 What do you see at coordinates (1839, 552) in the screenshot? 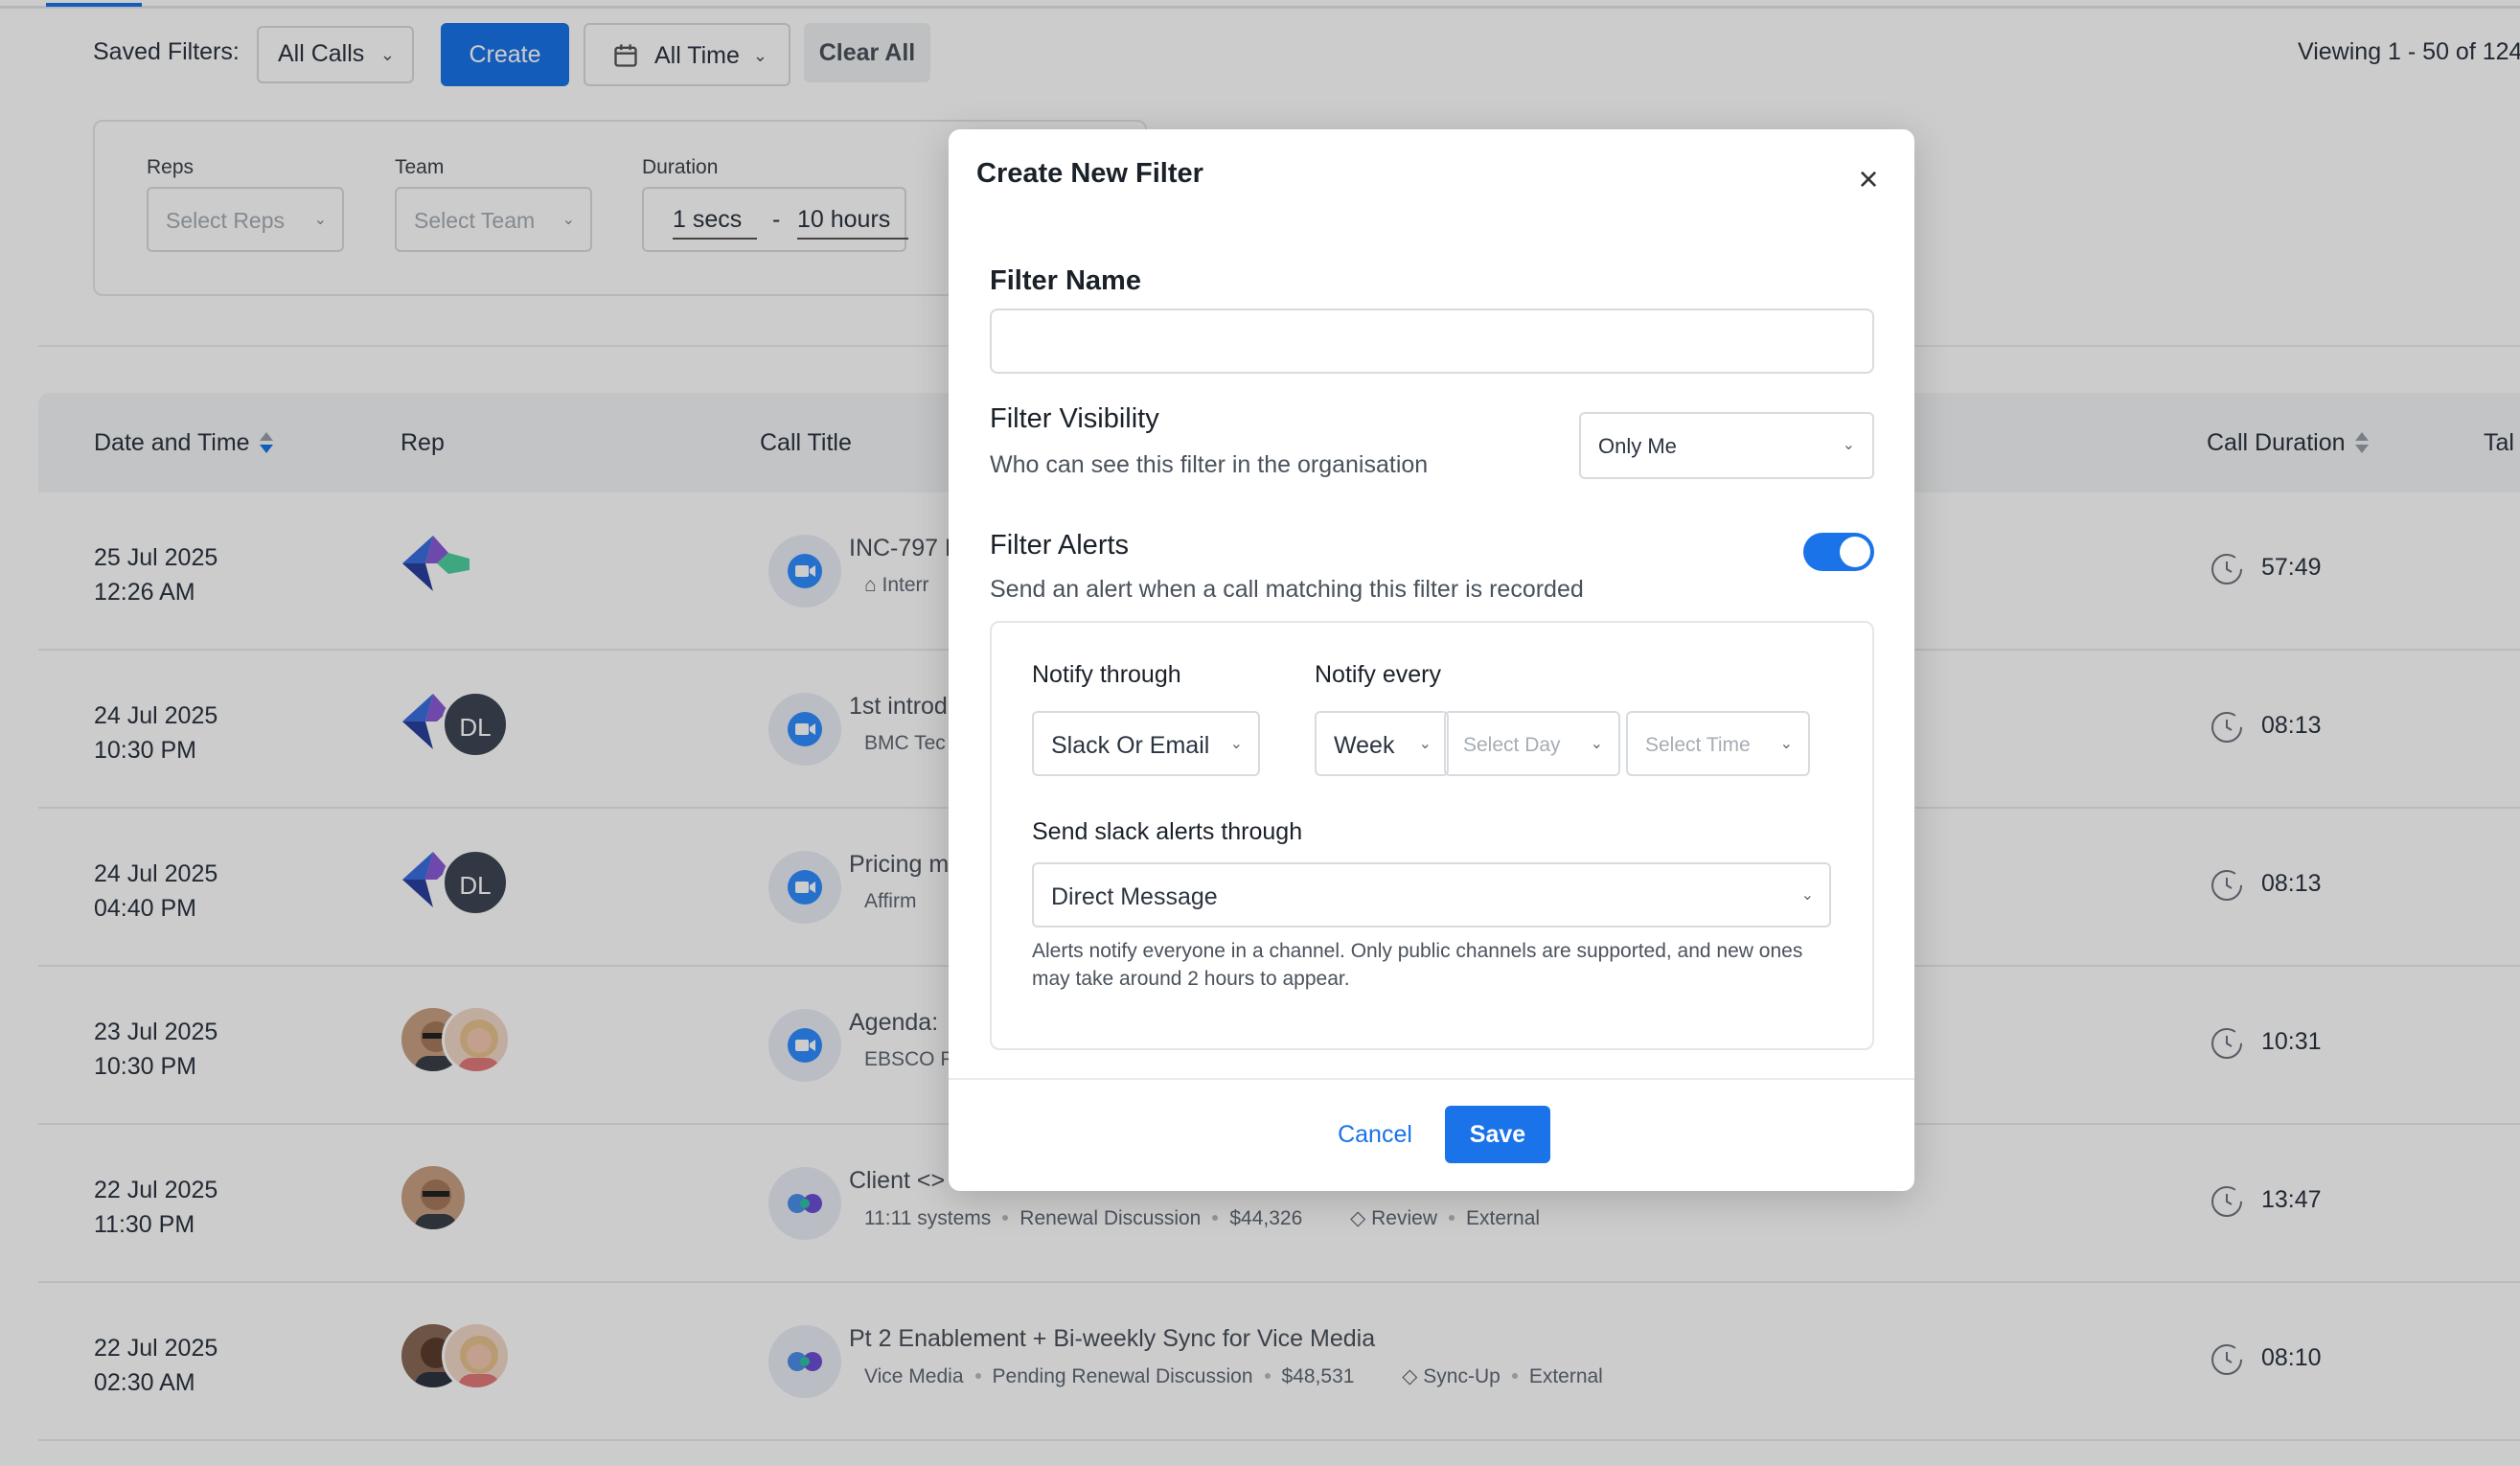
I see `filter-alerts-toggle` at bounding box center [1839, 552].